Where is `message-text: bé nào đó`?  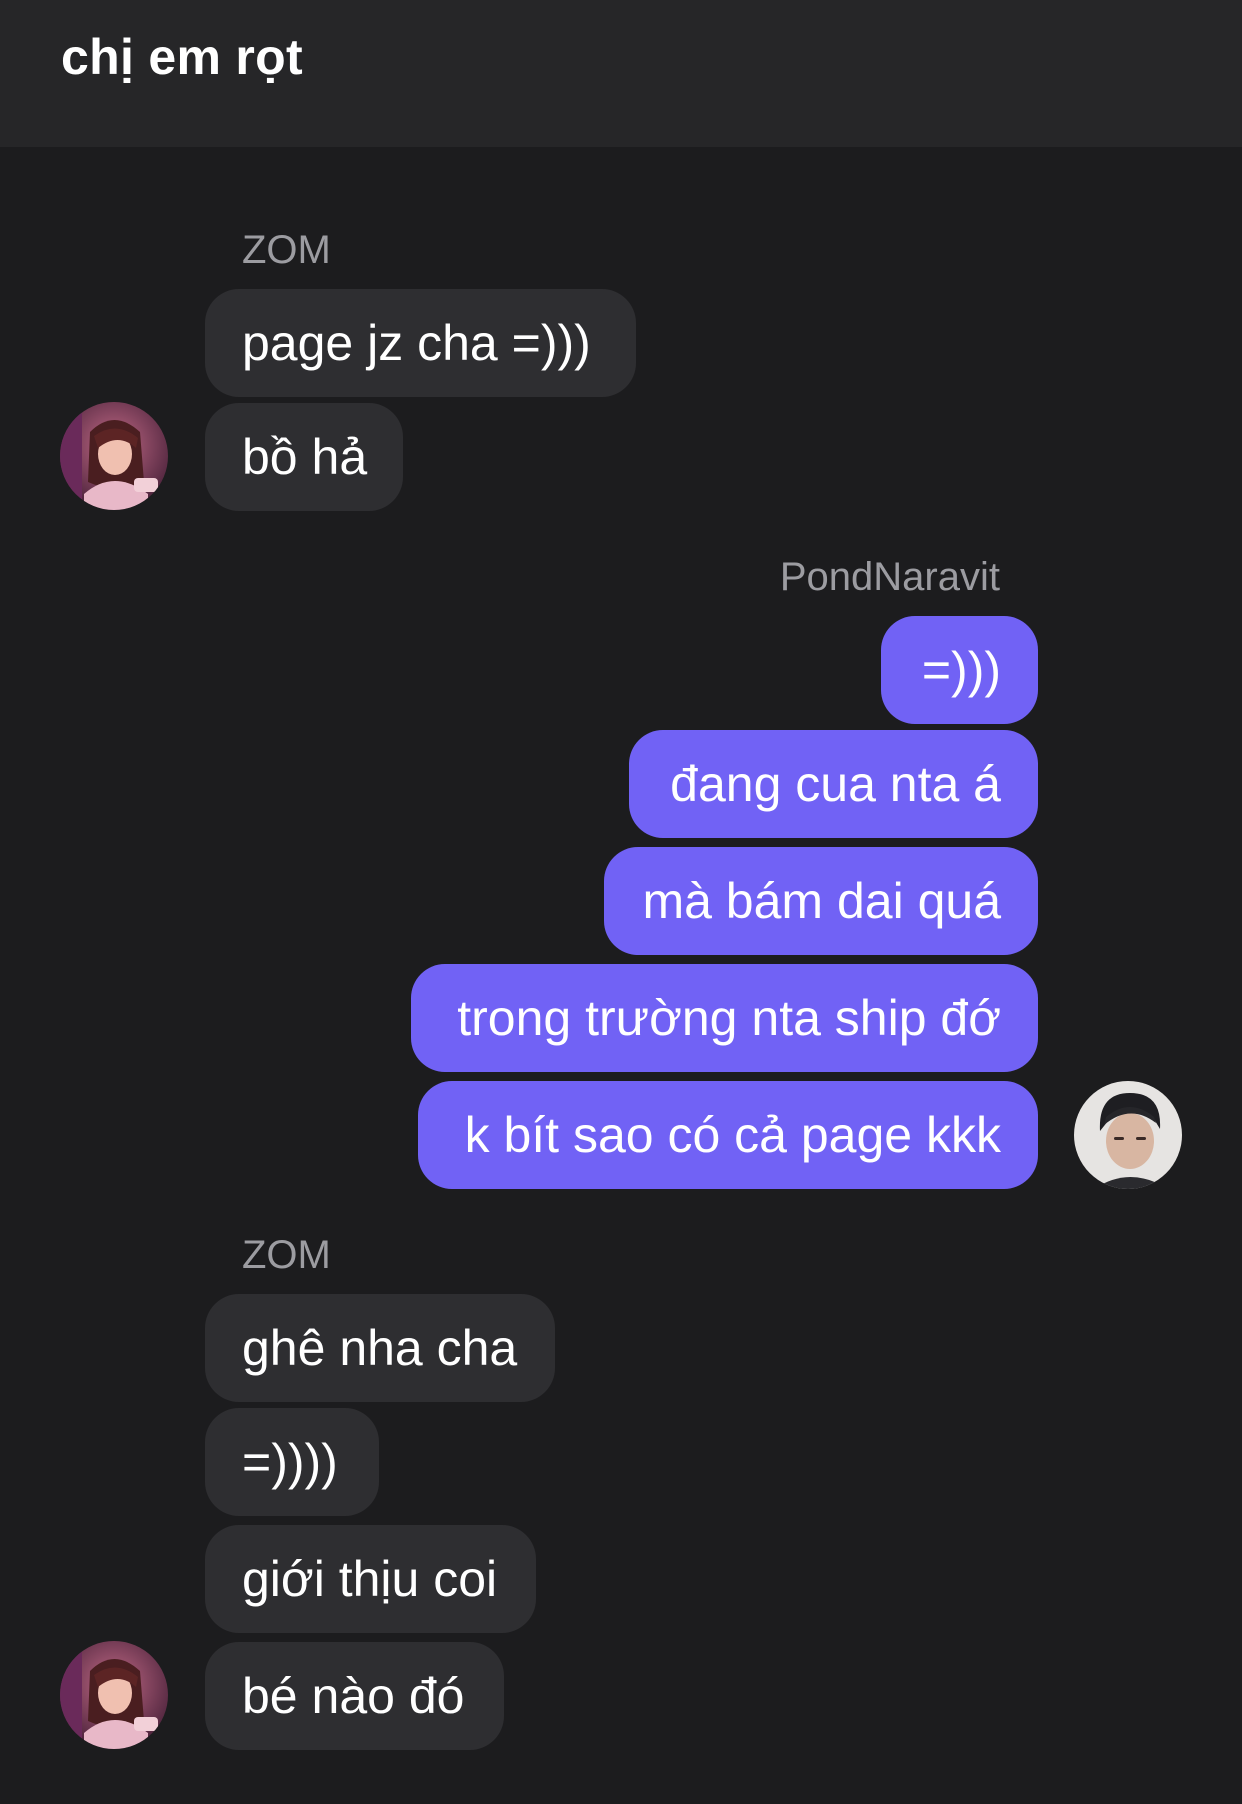 message-text: bé nào đó is located at coordinates (353, 1696).